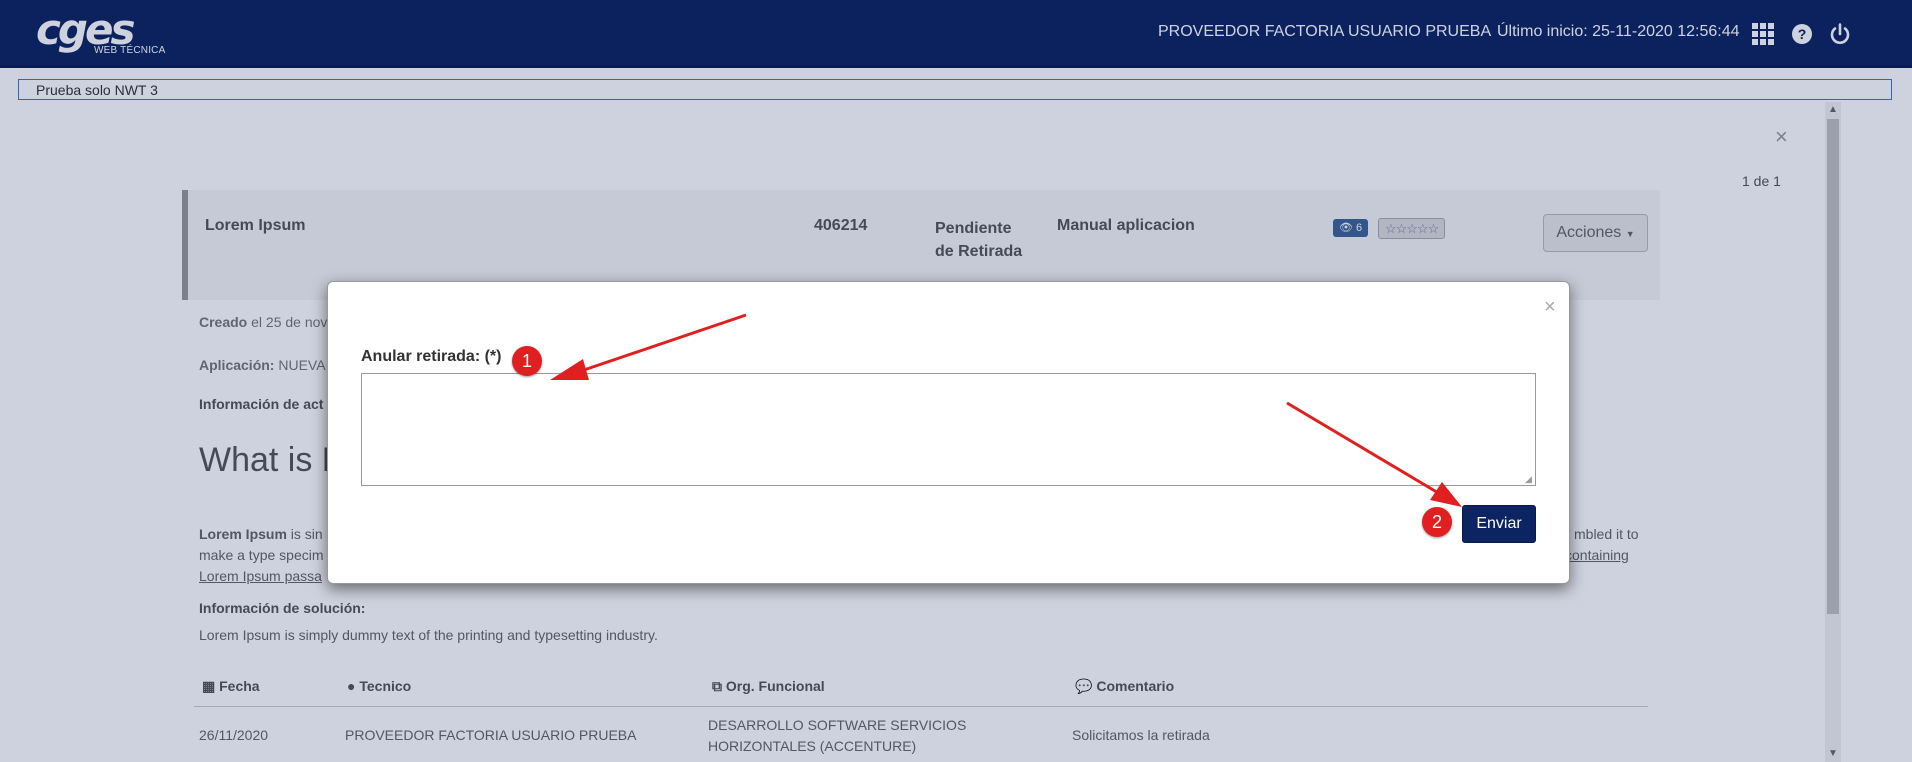 The image size is (1912, 762). What do you see at coordinates (1437, 522) in the screenshot?
I see `annotation-marker-2: 2` at bounding box center [1437, 522].